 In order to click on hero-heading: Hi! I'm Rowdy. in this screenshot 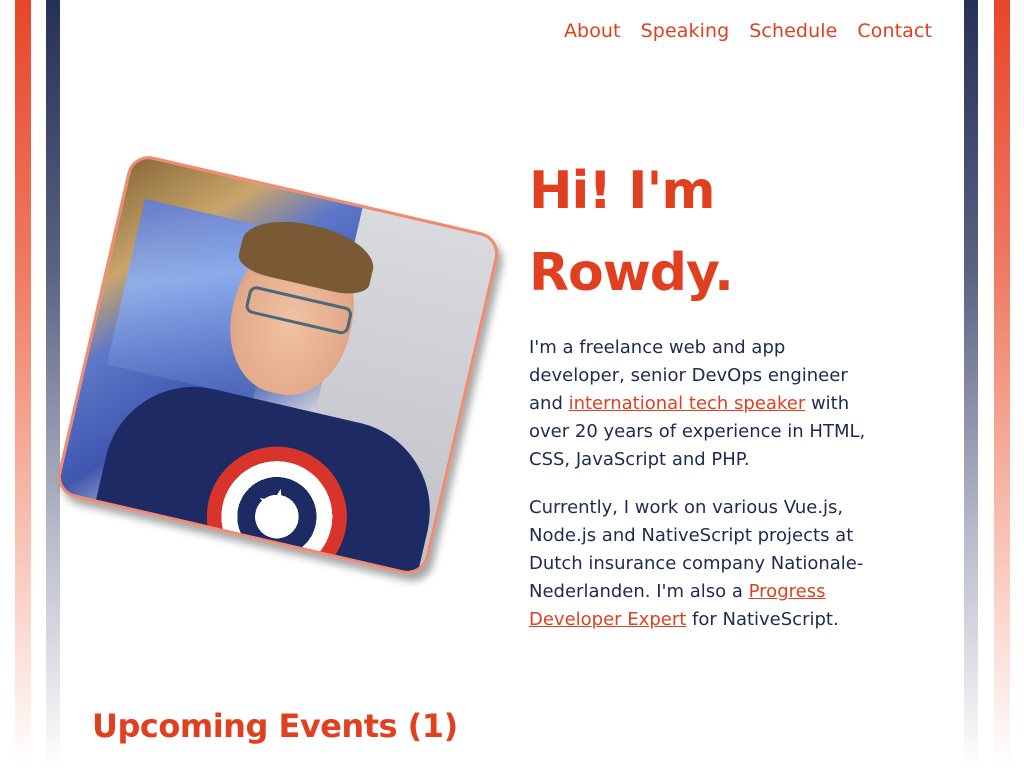, I will do `click(704, 232)`.